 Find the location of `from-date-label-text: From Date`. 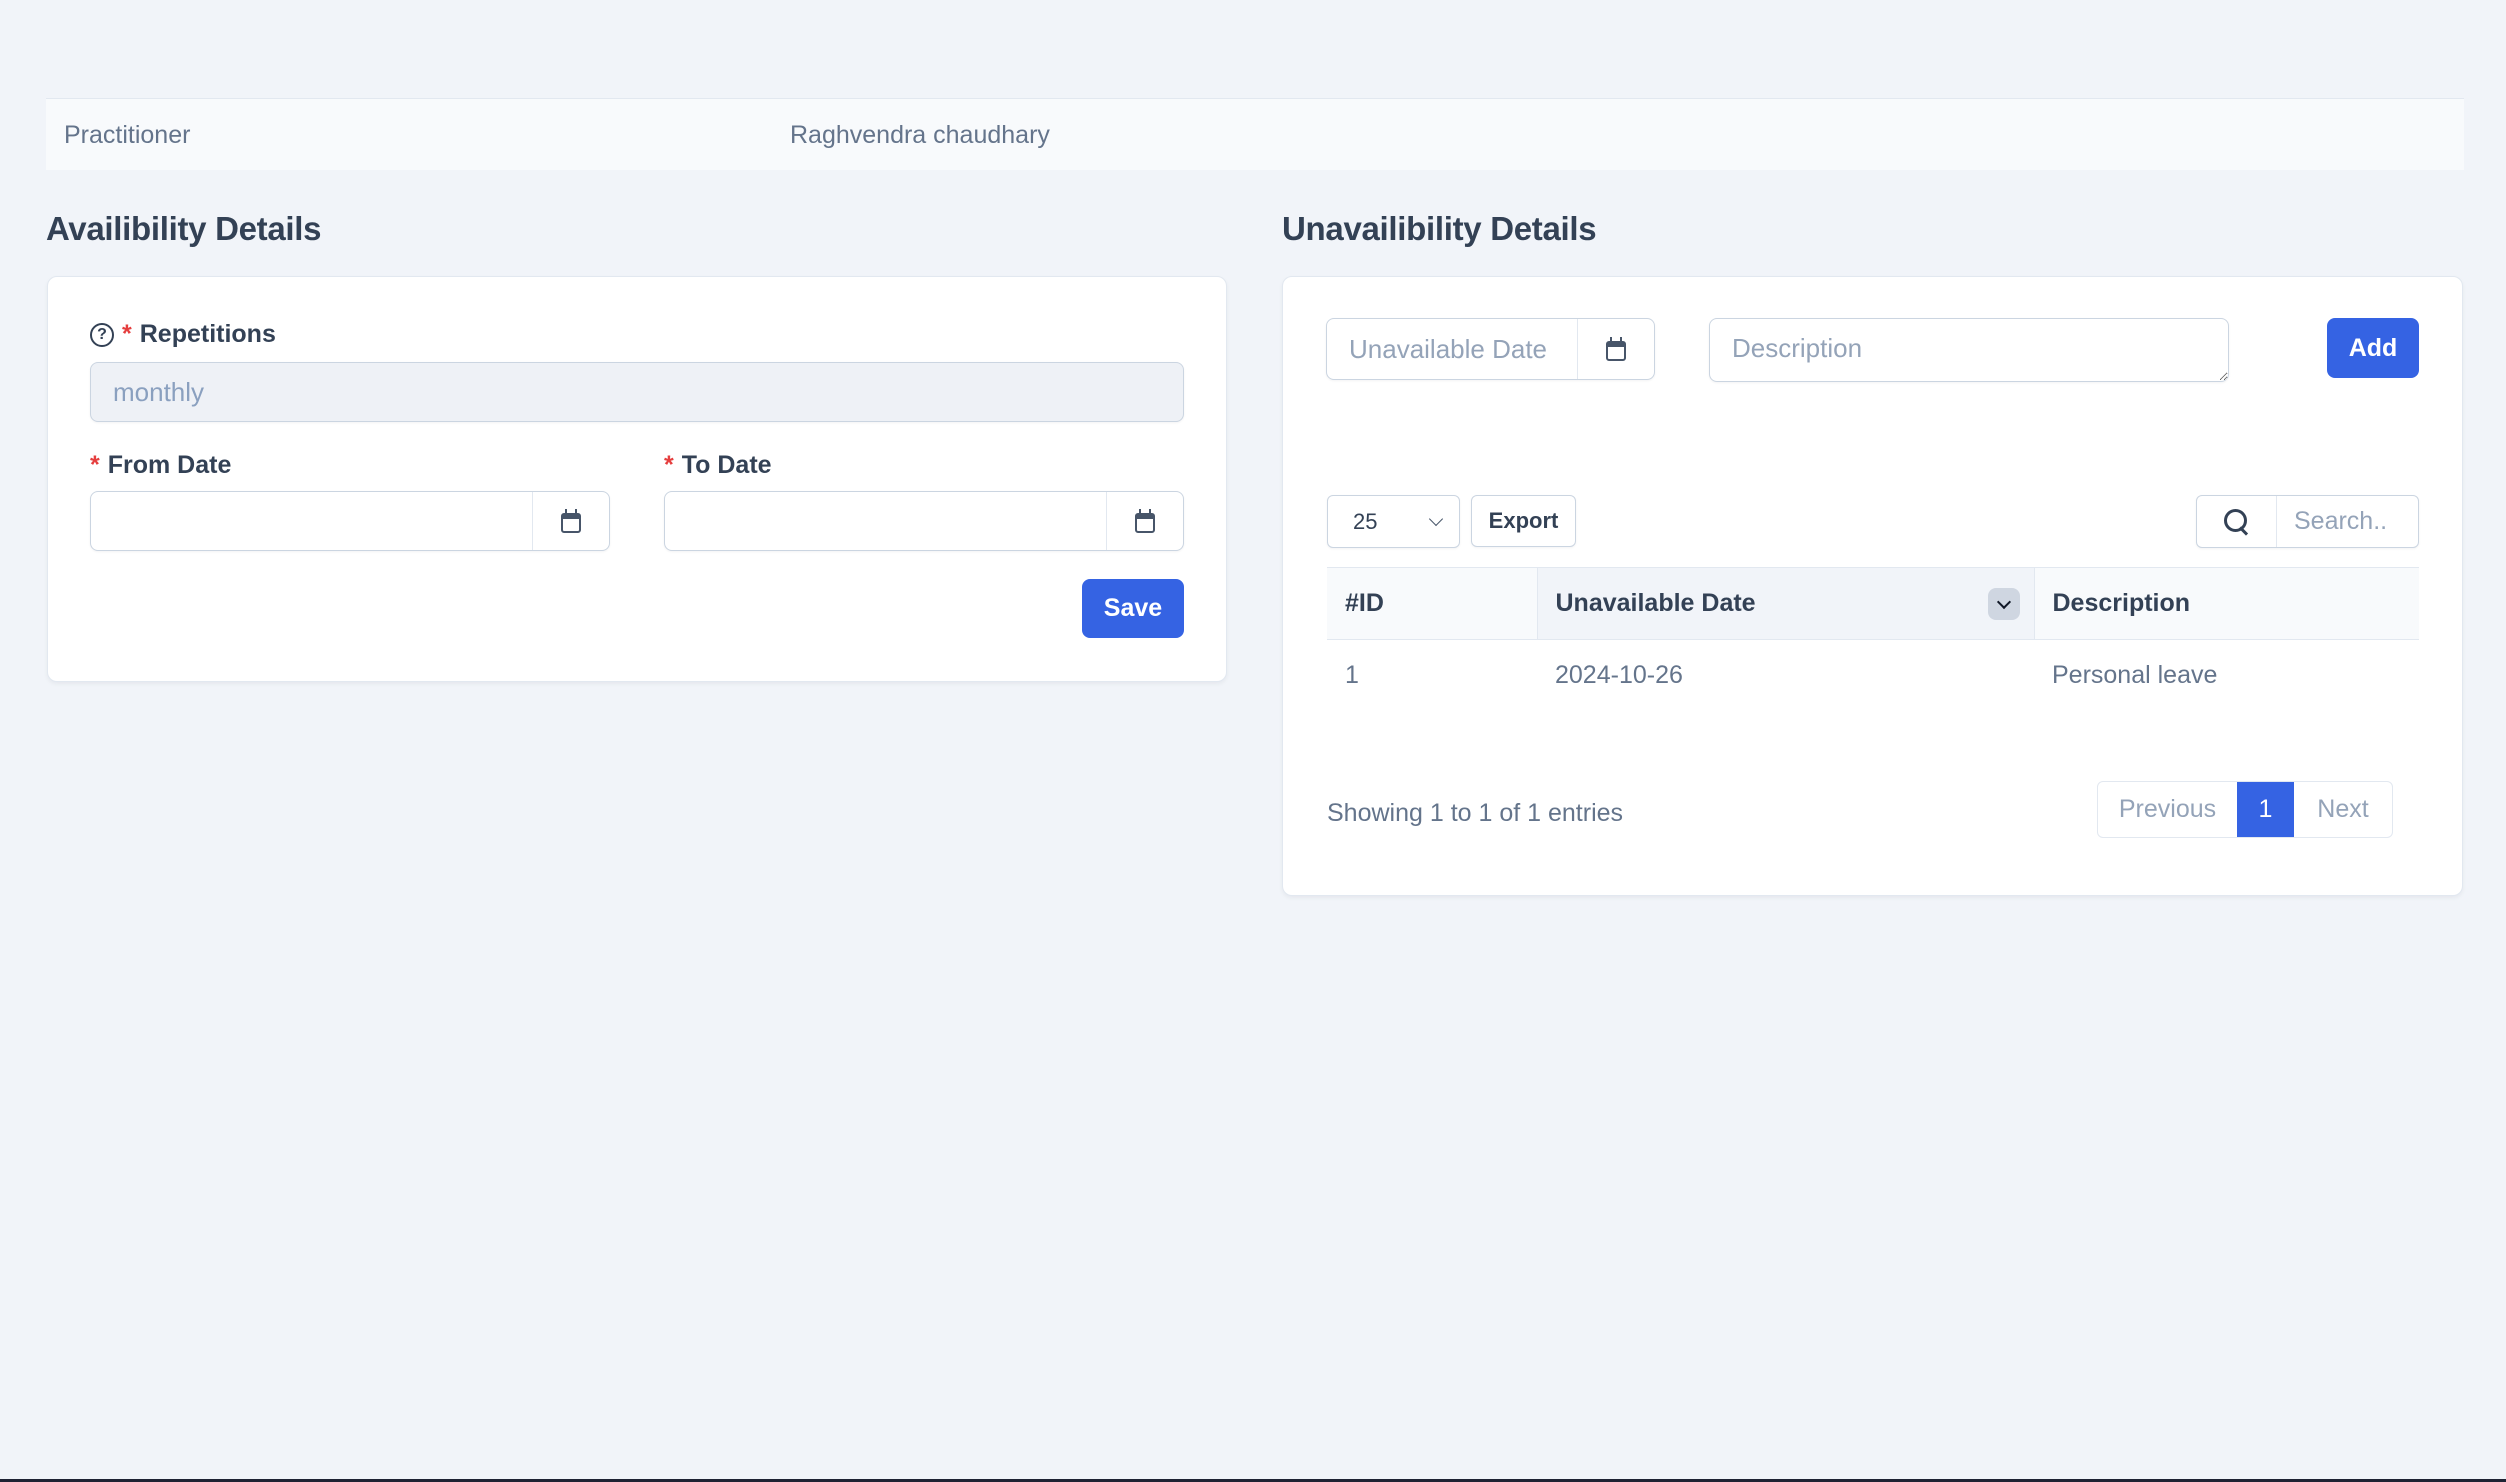

from-date-label-text: From Date is located at coordinates (169, 465).